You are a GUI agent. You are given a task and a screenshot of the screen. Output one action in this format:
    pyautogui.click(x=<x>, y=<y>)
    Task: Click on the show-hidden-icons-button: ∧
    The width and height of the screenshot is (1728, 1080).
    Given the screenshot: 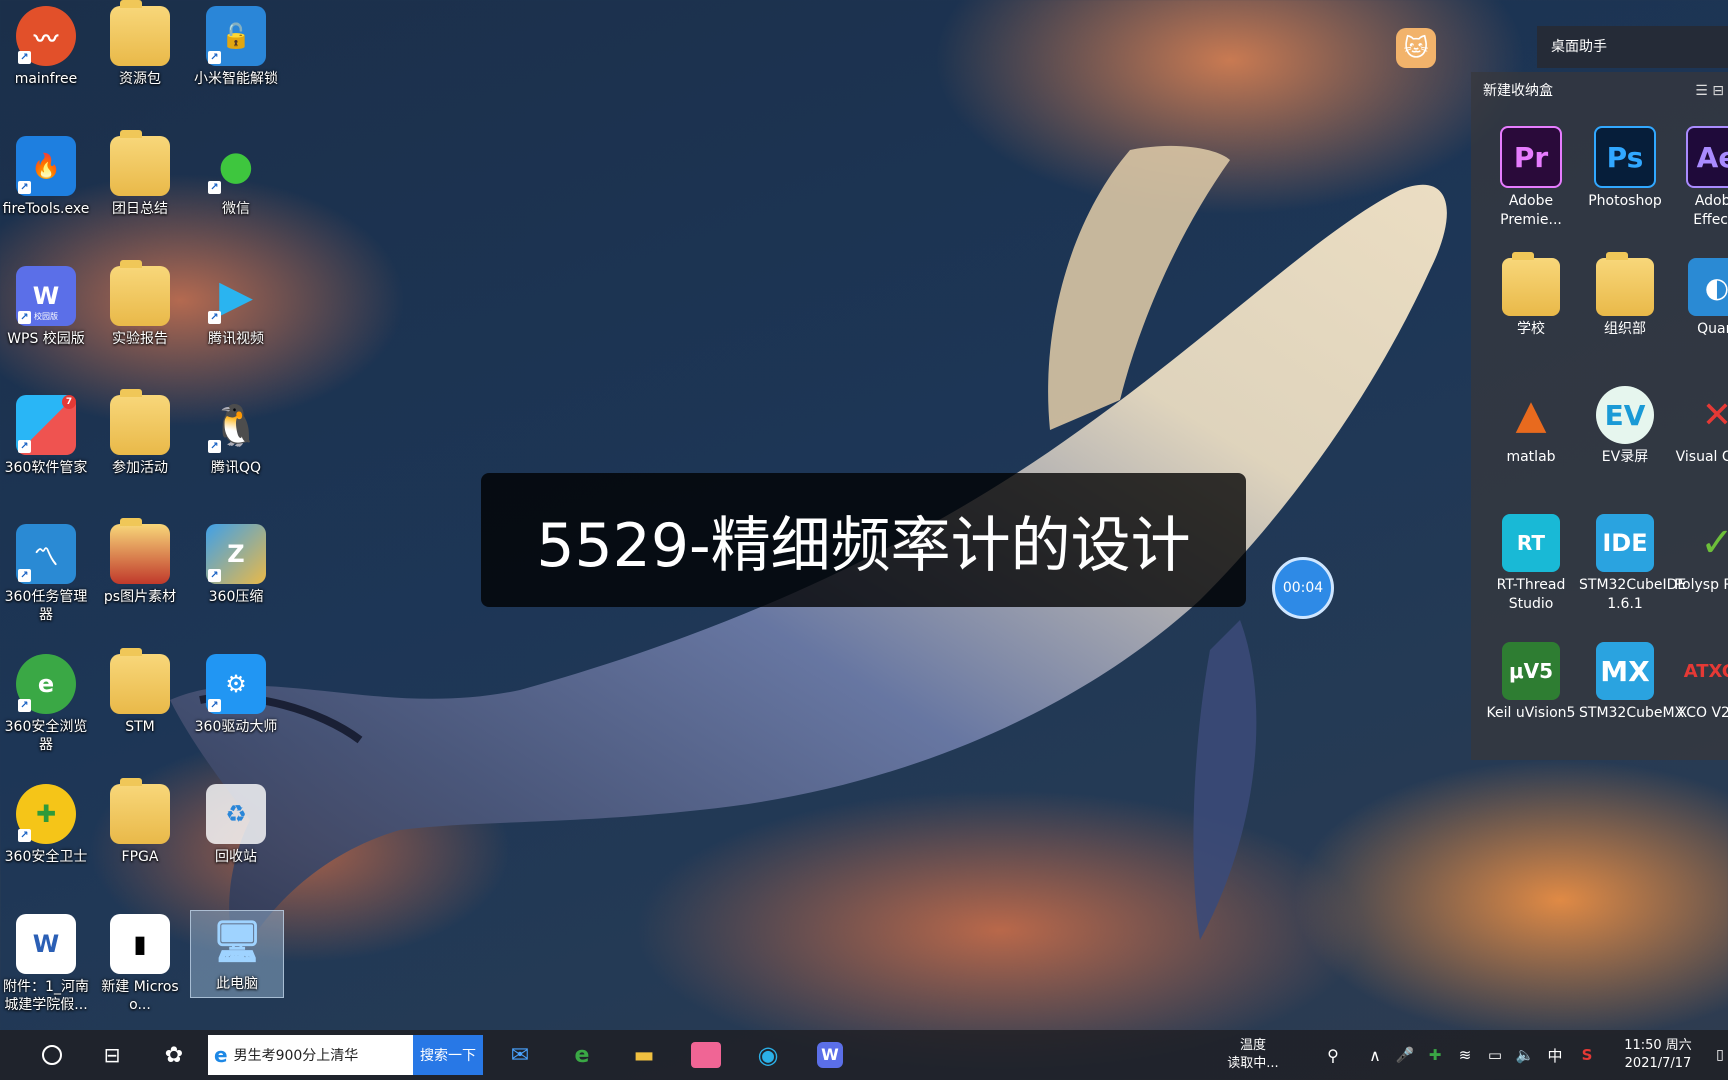 What is the action you would take?
    pyautogui.click(x=1375, y=1055)
    